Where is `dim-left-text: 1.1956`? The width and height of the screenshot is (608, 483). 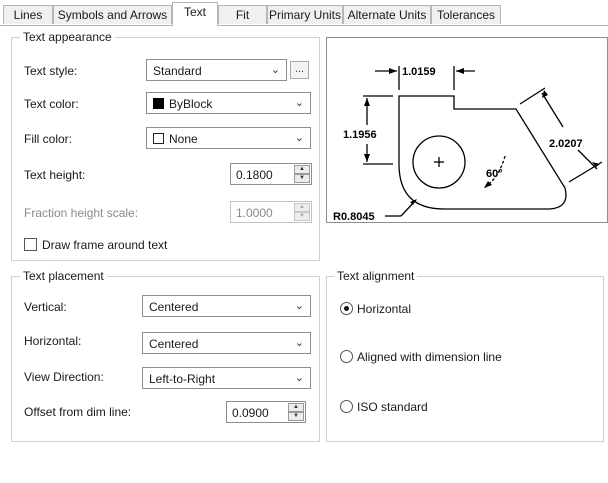 dim-left-text: 1.1956 is located at coordinates (360, 135).